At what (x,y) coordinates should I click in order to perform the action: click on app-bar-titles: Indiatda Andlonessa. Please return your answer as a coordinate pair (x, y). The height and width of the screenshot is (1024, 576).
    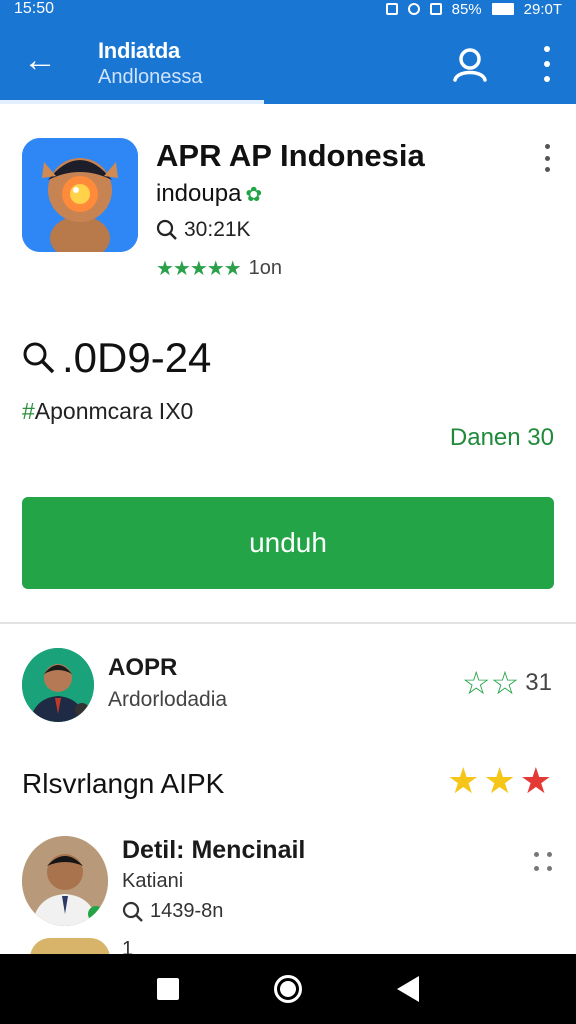
    Looking at the image, I should click on (150, 63).